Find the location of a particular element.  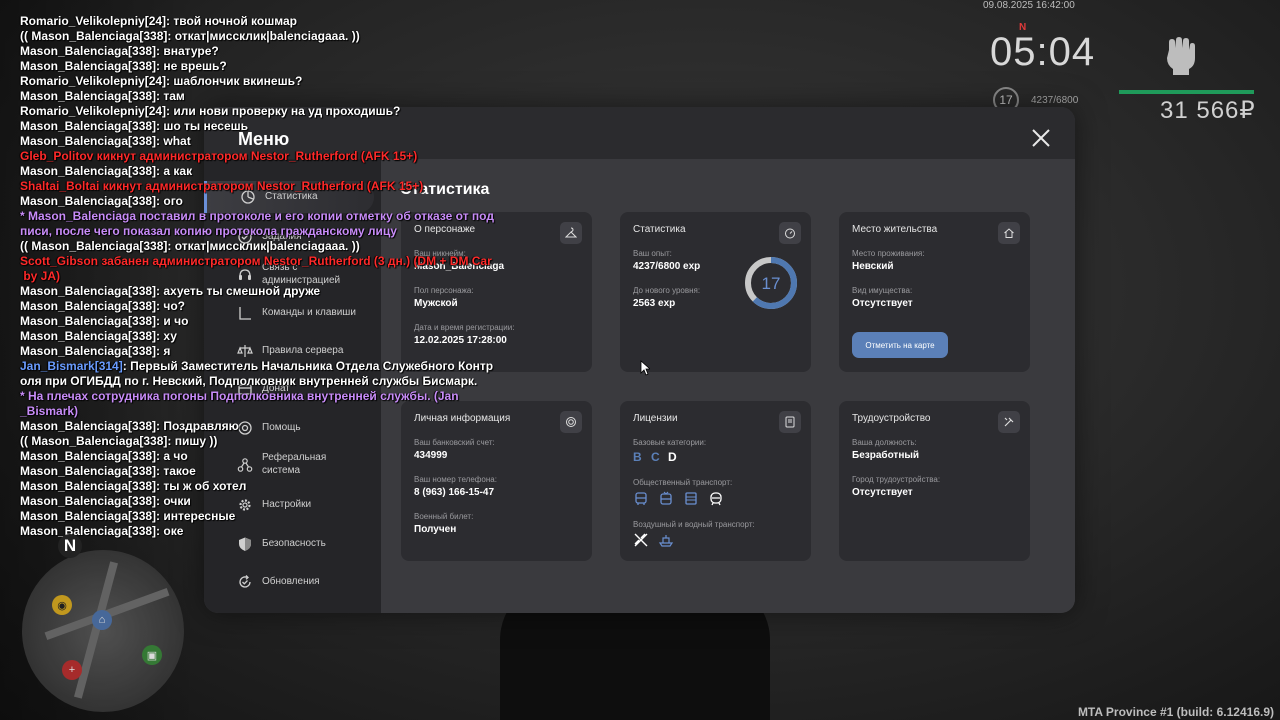

card-title: Место жительства is located at coordinates (895, 229).